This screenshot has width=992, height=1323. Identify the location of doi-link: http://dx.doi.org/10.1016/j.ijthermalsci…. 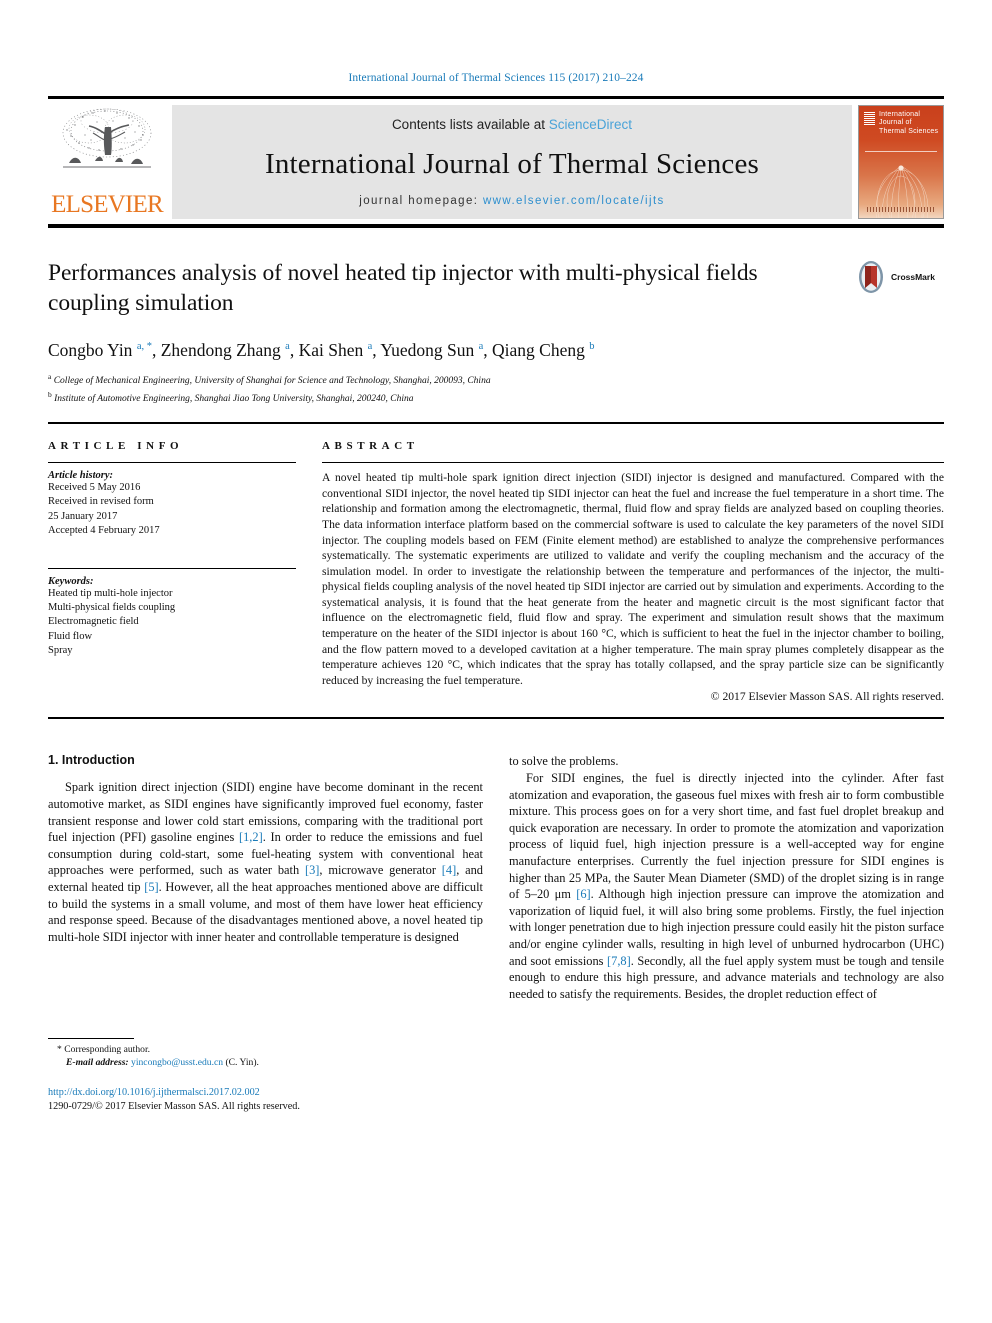
(265, 1093).